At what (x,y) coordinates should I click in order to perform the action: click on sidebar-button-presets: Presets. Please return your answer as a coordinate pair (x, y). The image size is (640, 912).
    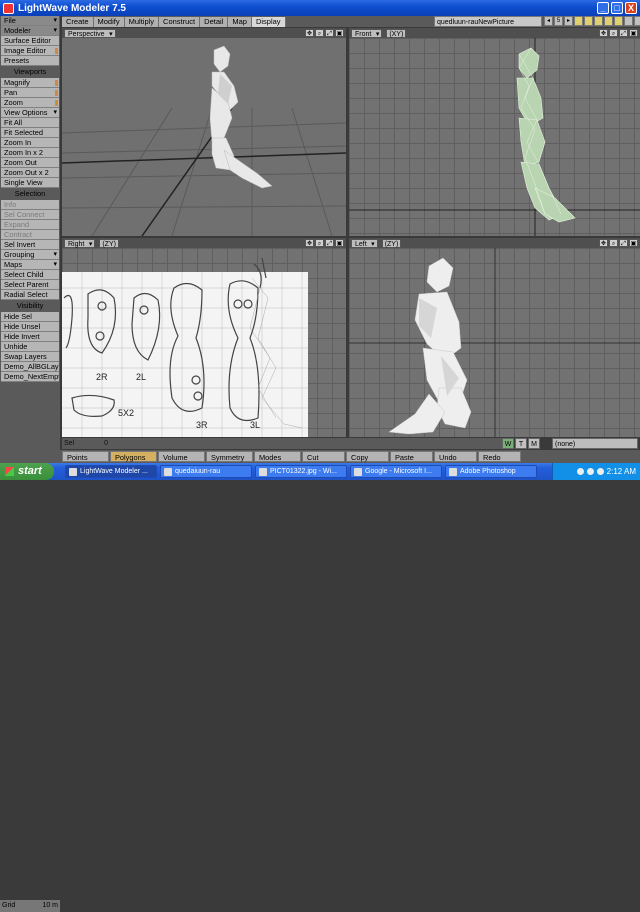
    Looking at the image, I should click on (30, 61).